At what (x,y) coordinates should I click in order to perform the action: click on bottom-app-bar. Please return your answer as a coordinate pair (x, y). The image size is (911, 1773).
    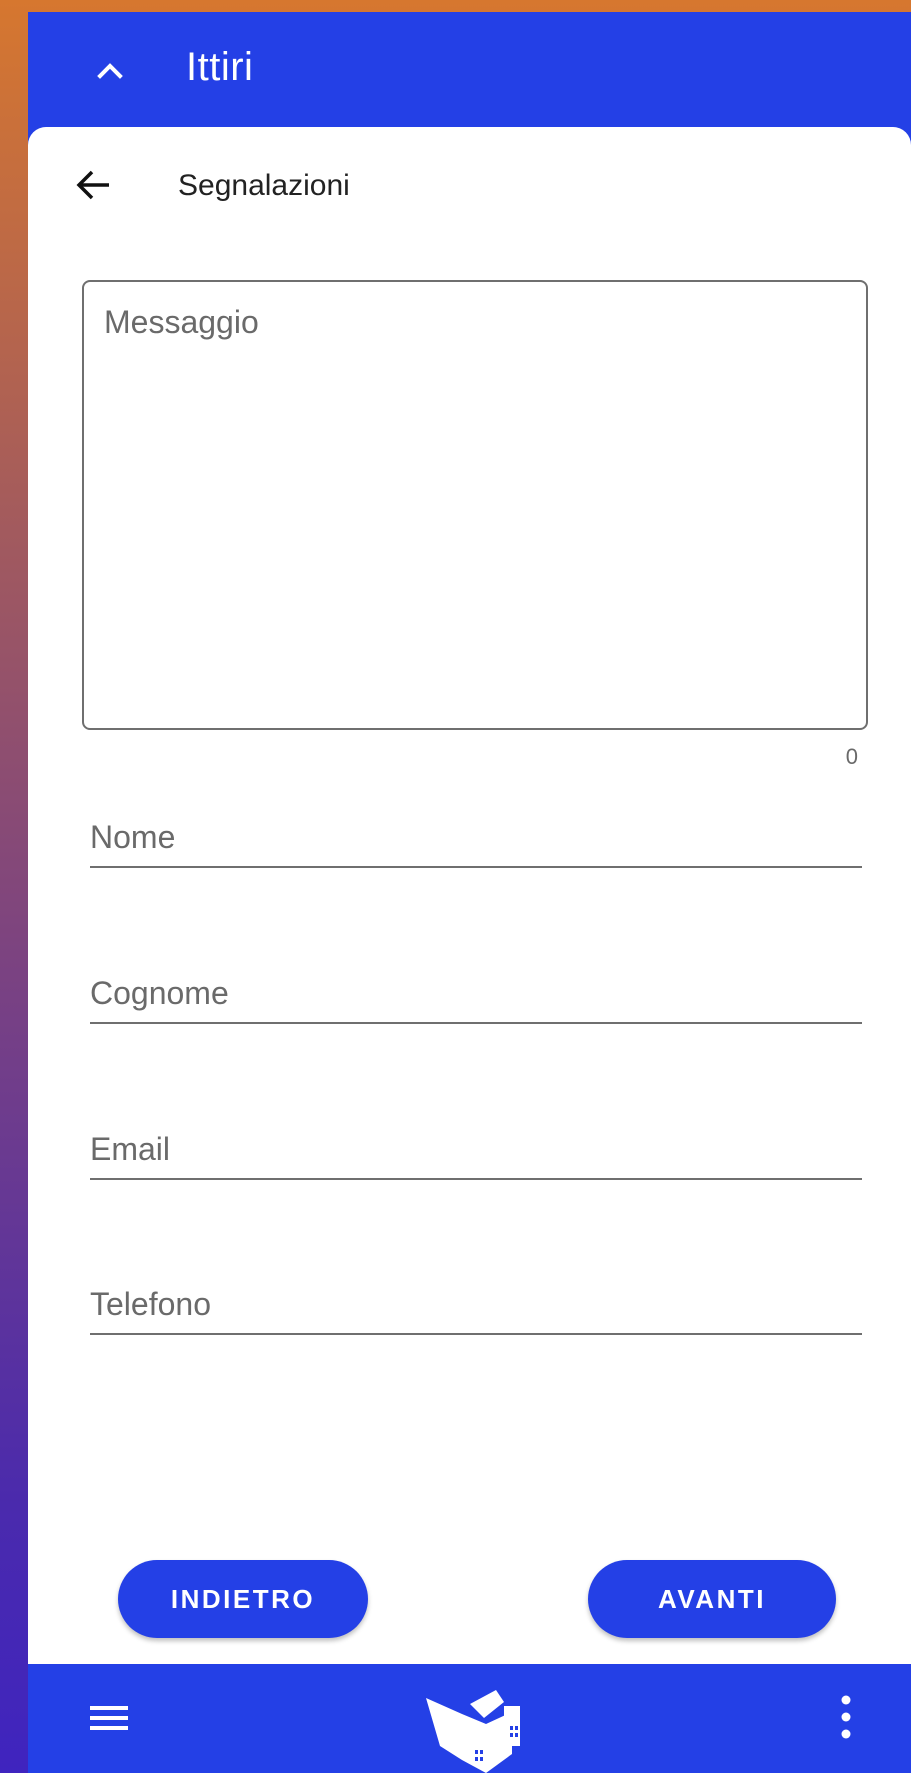
    Looking at the image, I should click on (469, 1718).